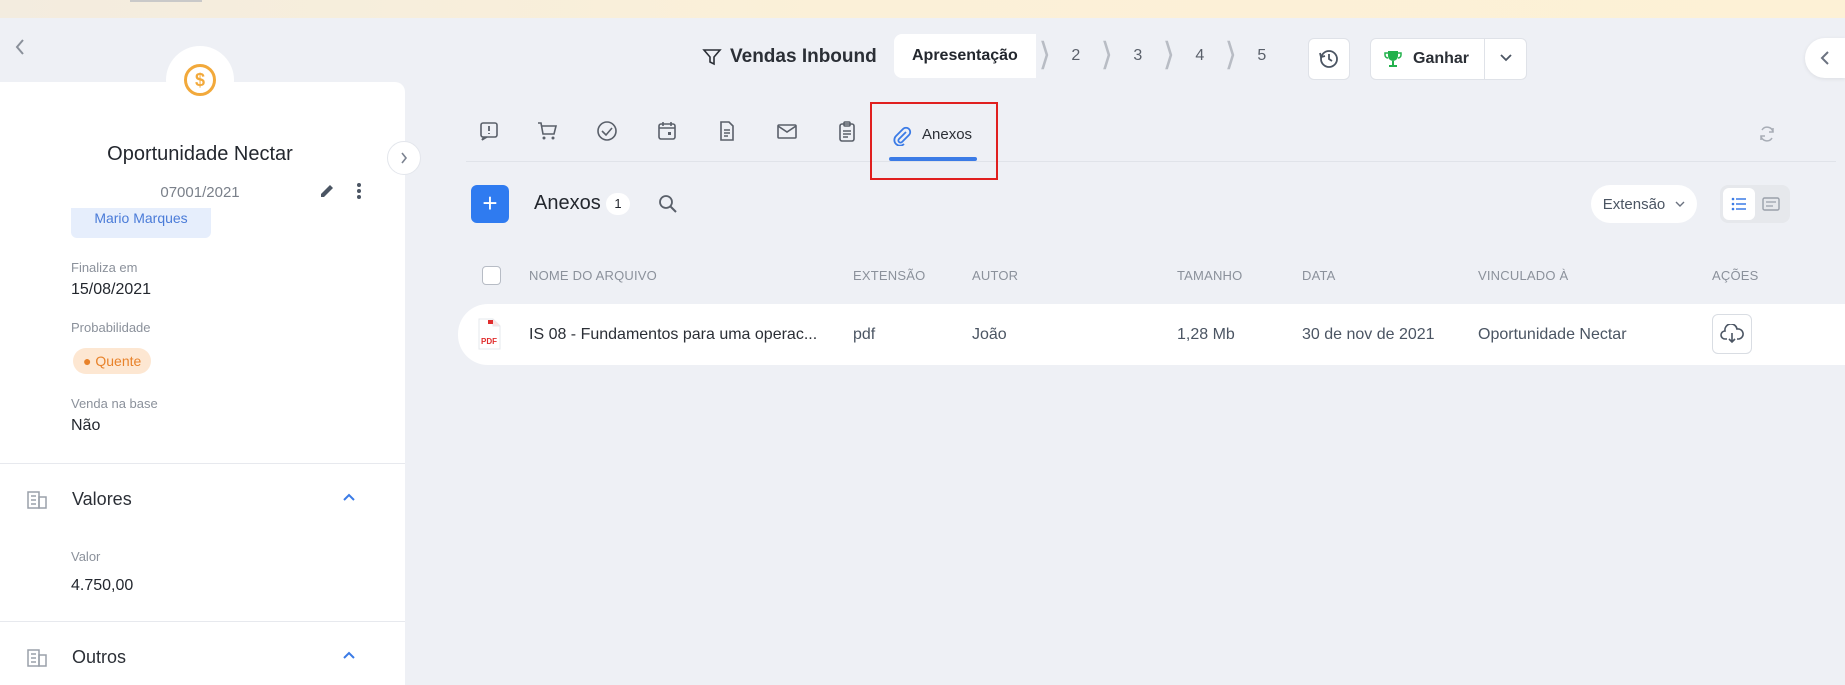 Image resolution: width=1845 pixels, height=685 pixels. What do you see at coordinates (1200, 56) in the screenshot?
I see `stage-4: 4` at bounding box center [1200, 56].